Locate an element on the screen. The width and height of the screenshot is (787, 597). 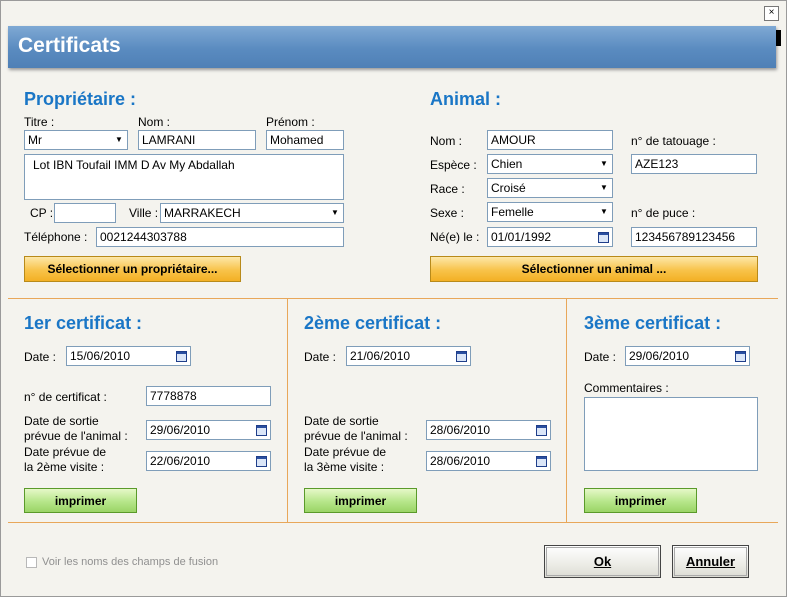
merge-fields-label: Voir les noms des champs de fusion is located at coordinates (130, 562).